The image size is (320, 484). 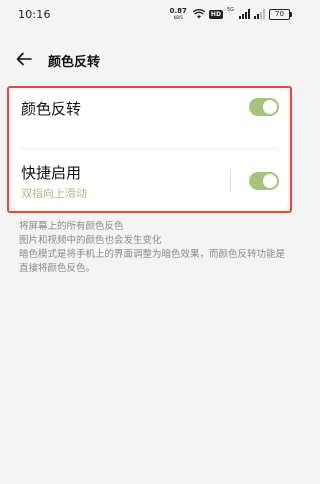 What do you see at coordinates (90, 240) in the screenshot?
I see `description-line: 图片和视频中的颜色也会发生变化` at bounding box center [90, 240].